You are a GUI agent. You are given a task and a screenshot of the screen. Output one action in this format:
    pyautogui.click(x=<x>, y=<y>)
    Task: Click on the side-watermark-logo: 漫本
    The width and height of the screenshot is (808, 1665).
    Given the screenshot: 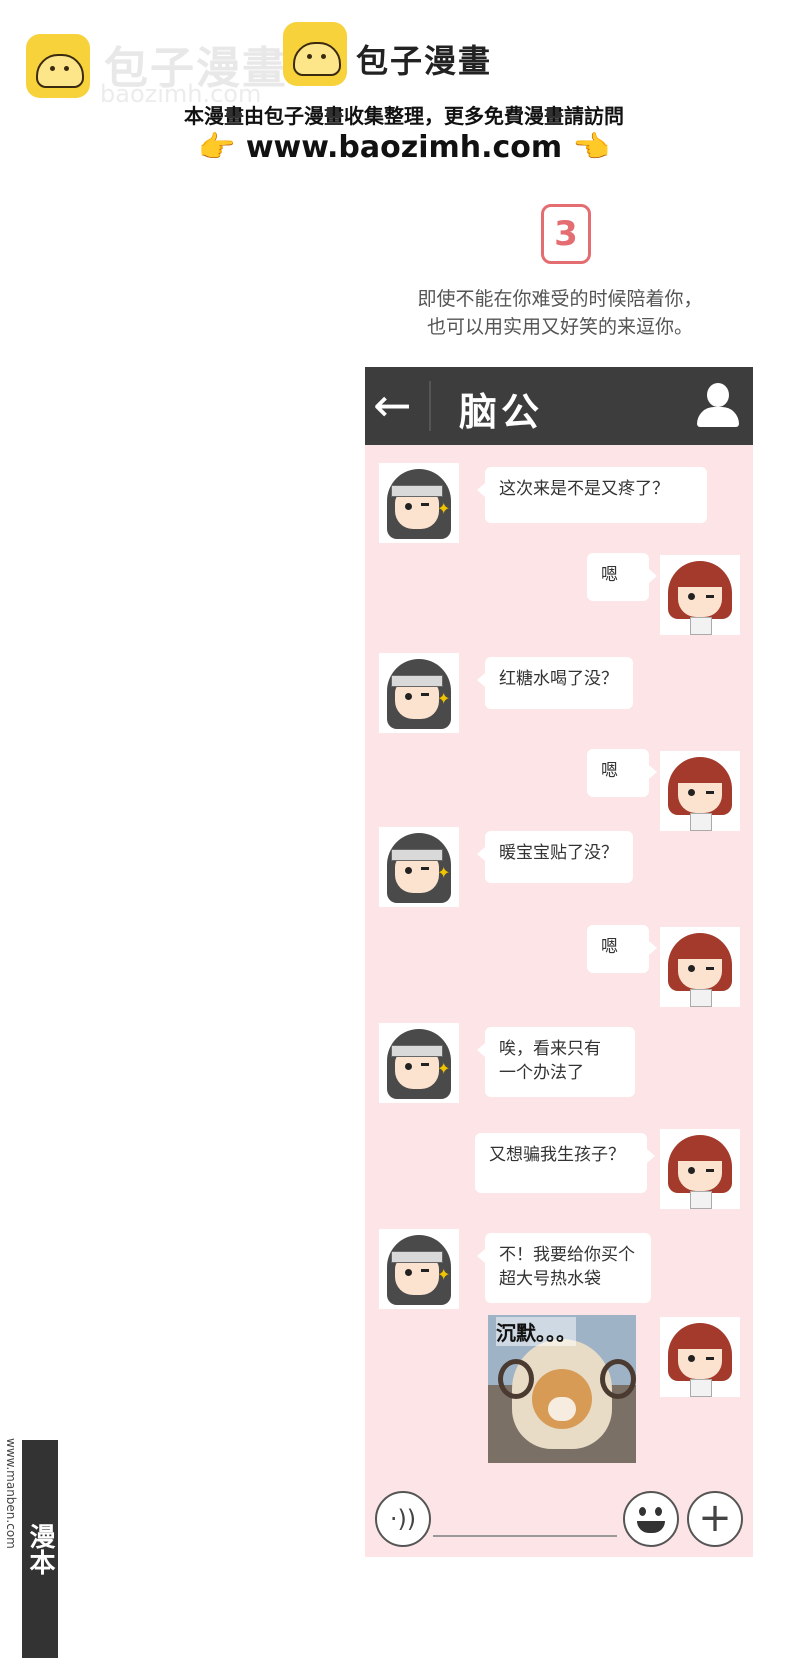 What is the action you would take?
    pyautogui.click(x=40, y=1549)
    